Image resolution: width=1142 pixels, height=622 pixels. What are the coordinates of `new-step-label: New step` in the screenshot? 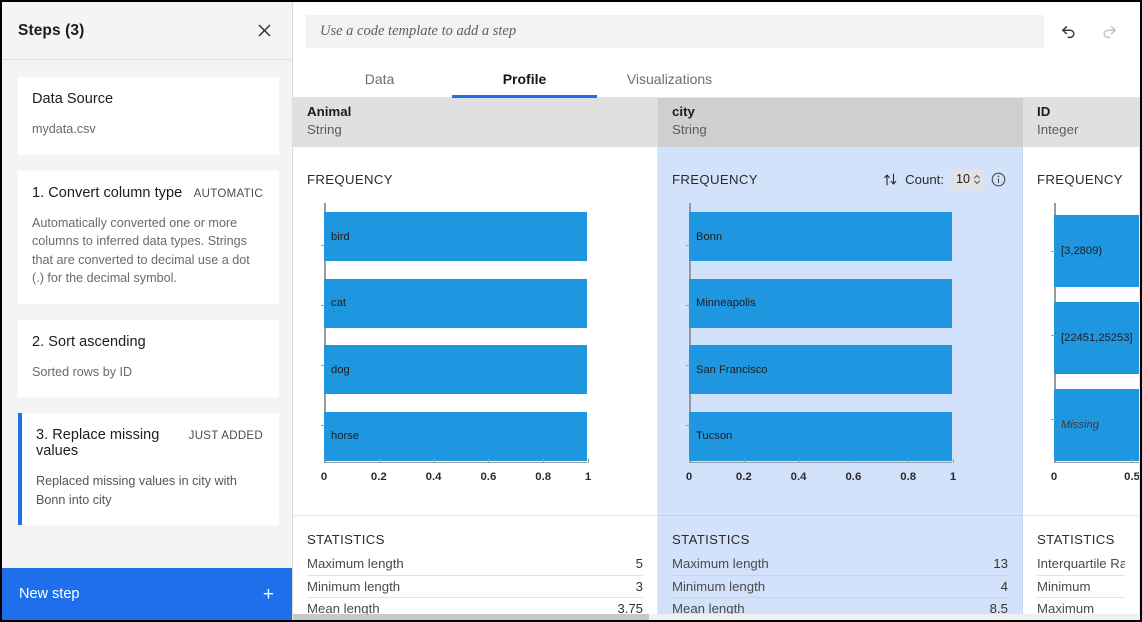 It's located at (49, 594).